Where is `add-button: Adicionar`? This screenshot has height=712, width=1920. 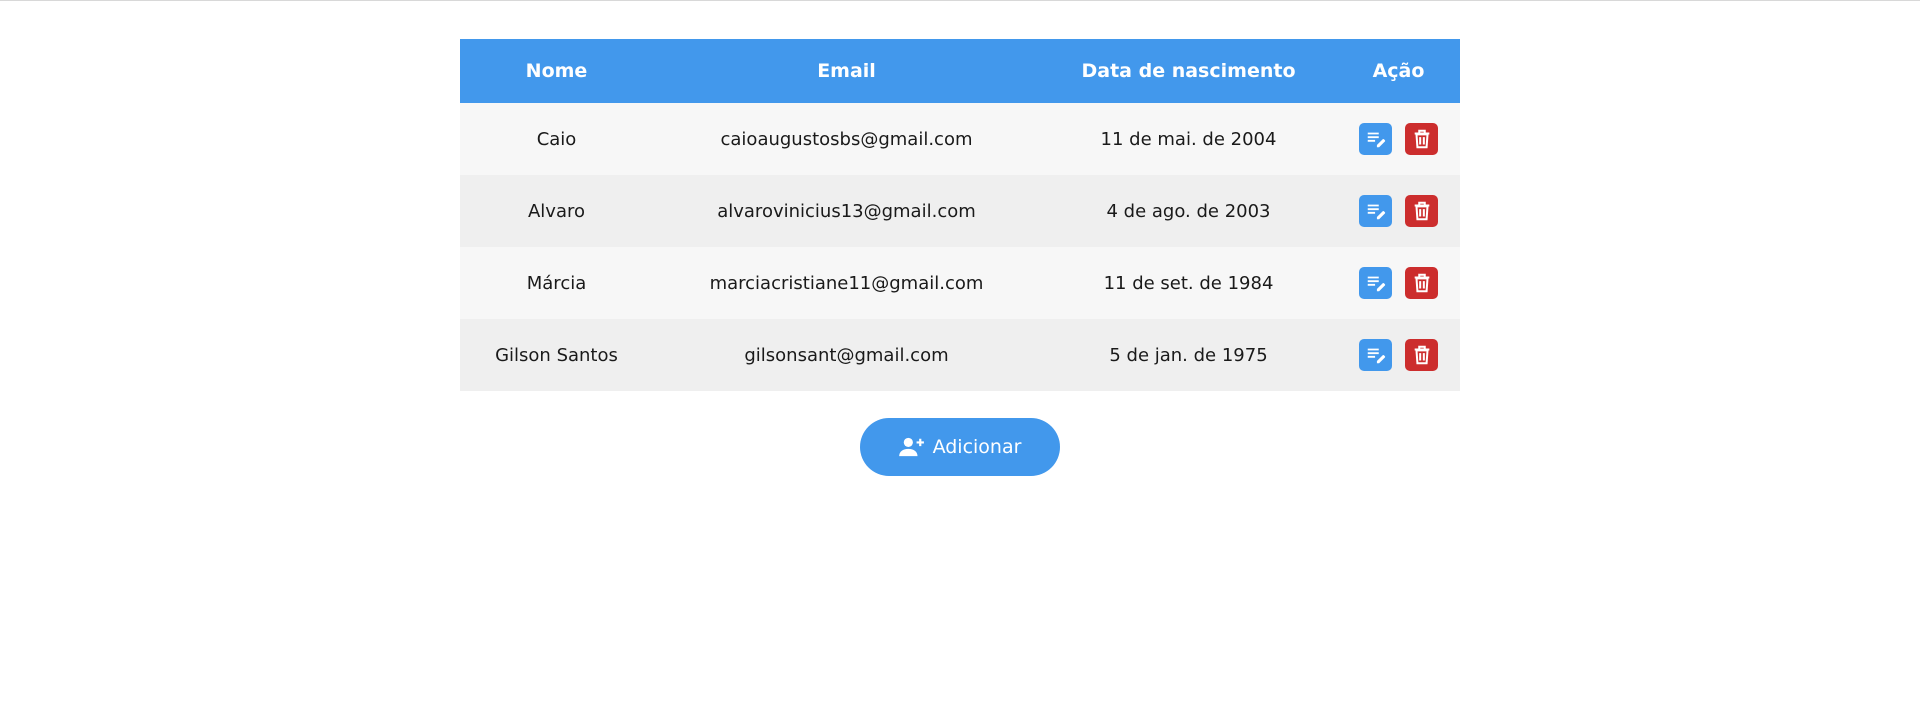
add-button: Adicionar is located at coordinates (960, 447).